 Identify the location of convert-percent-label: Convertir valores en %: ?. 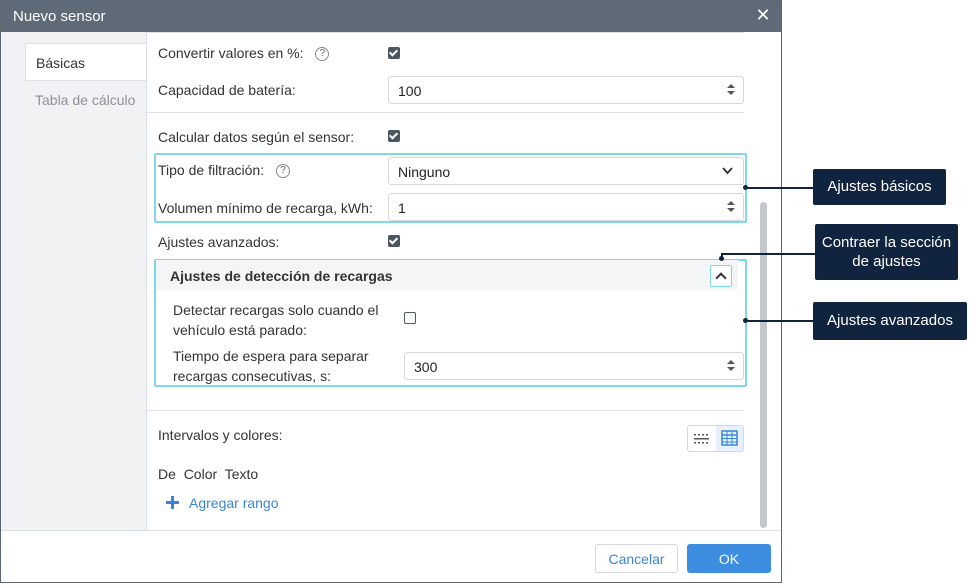
(244, 53).